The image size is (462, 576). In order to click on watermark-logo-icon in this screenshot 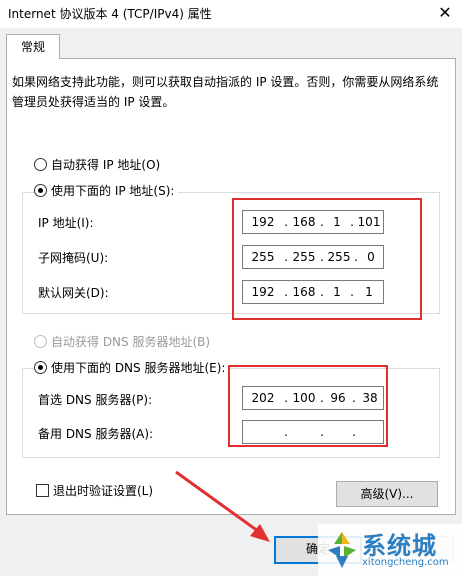, I will do `click(342, 550)`.